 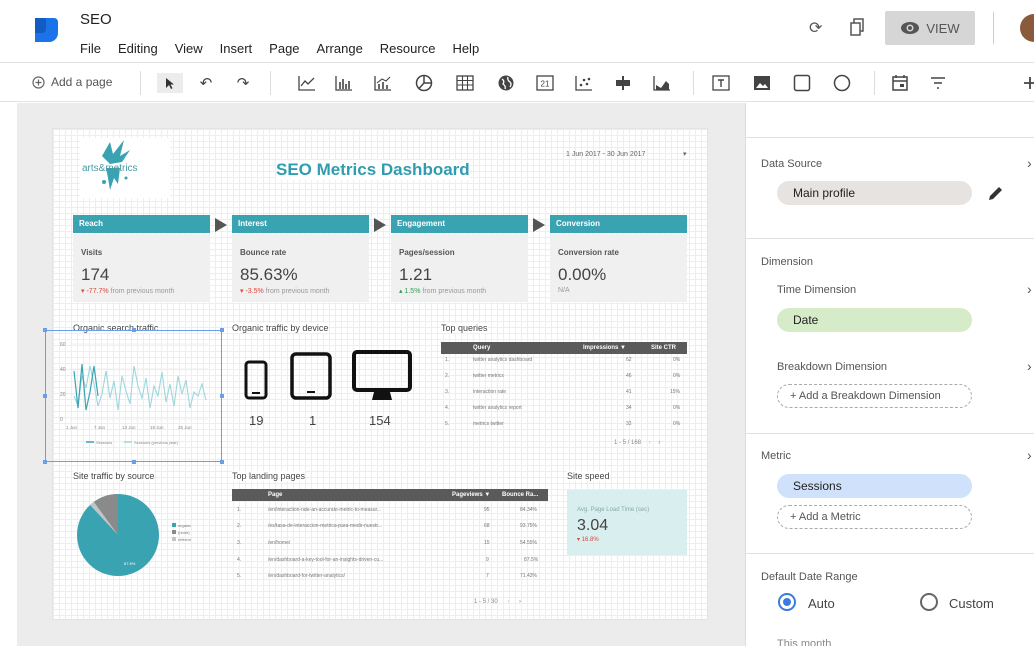 I want to click on table-row: 3. interaction rate 41 15%, so click(x=564, y=397).